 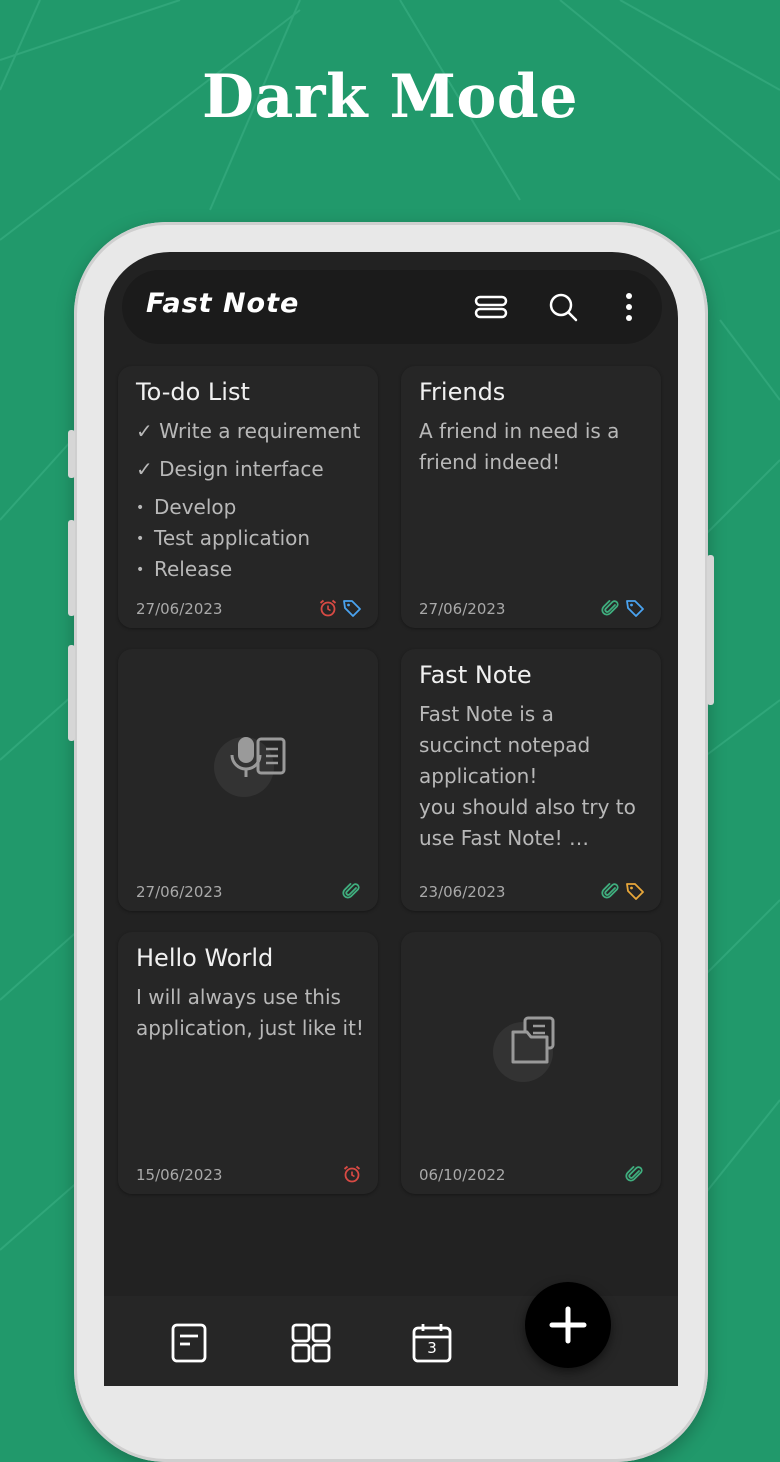 I want to click on calendar-day: 3, so click(x=432, y=1348).